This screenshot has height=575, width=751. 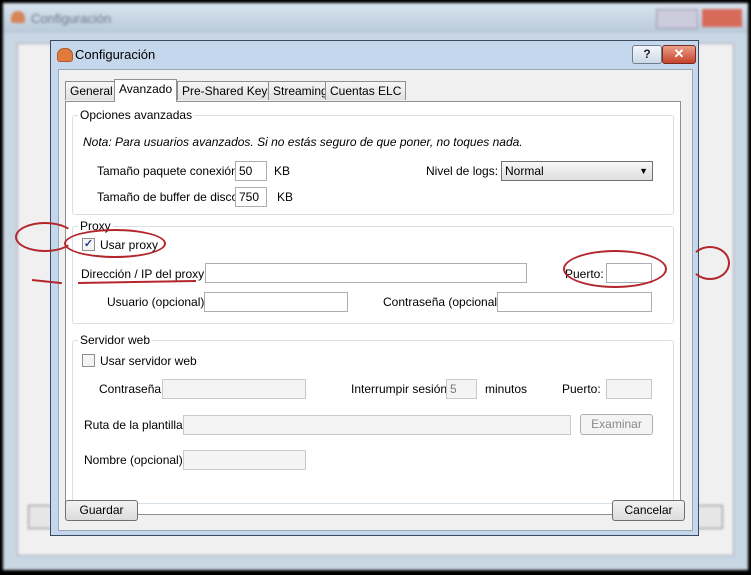 I want to click on packet-size-unit: KB, so click(x=282, y=171).